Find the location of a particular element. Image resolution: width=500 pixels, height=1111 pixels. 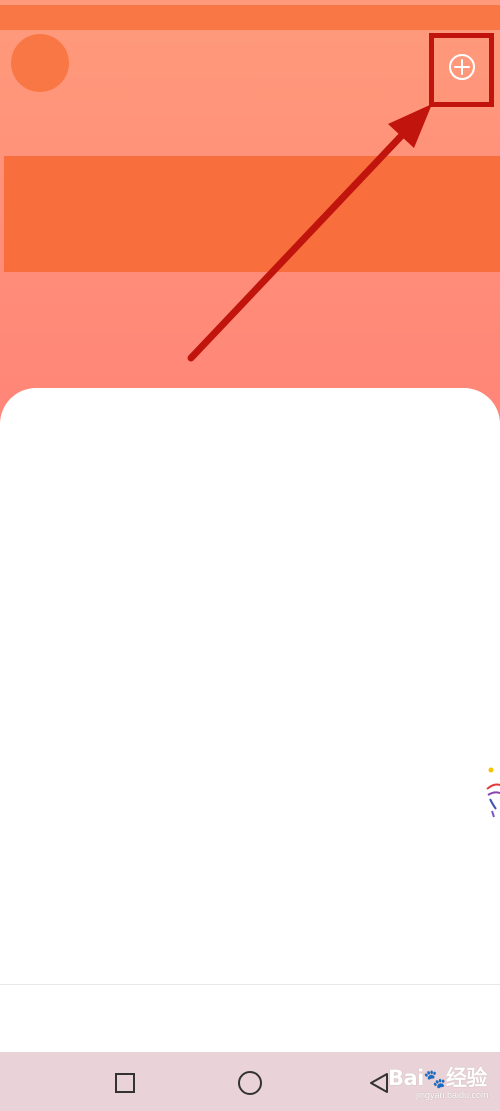

add-button is located at coordinates (462, 67).